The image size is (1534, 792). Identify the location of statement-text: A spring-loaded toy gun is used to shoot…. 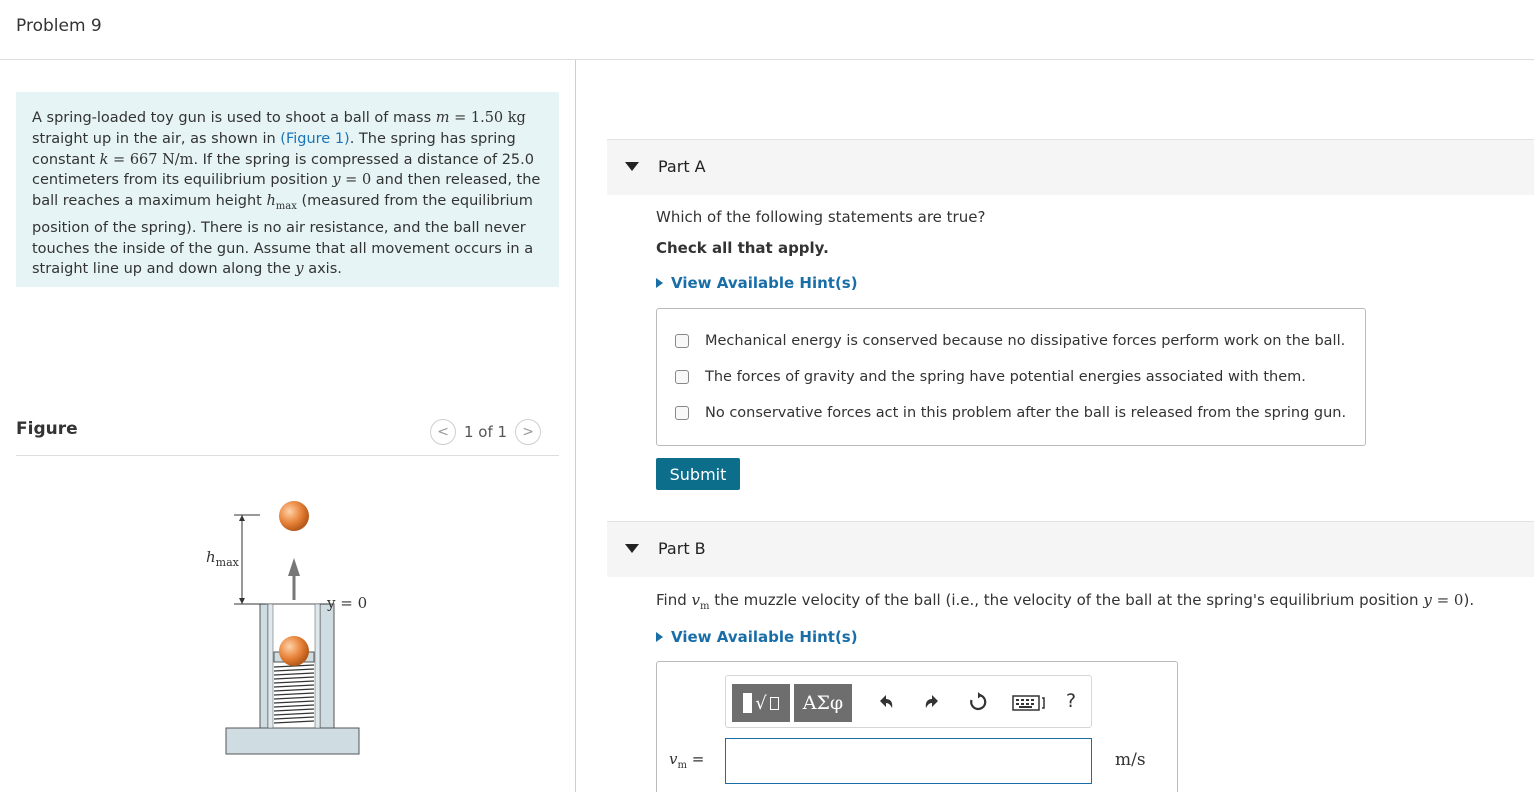
(234, 118).